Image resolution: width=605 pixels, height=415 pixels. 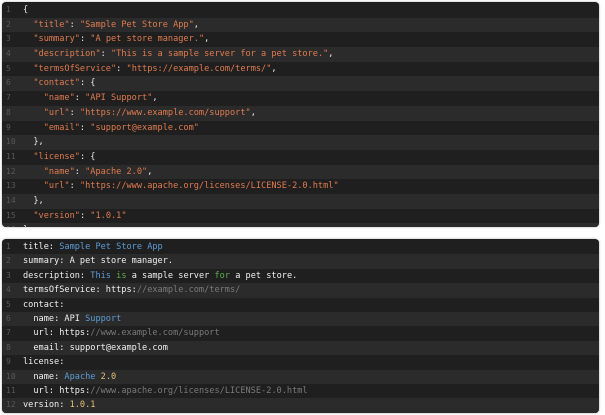 I want to click on line-number: 11, so click(x=11, y=156).